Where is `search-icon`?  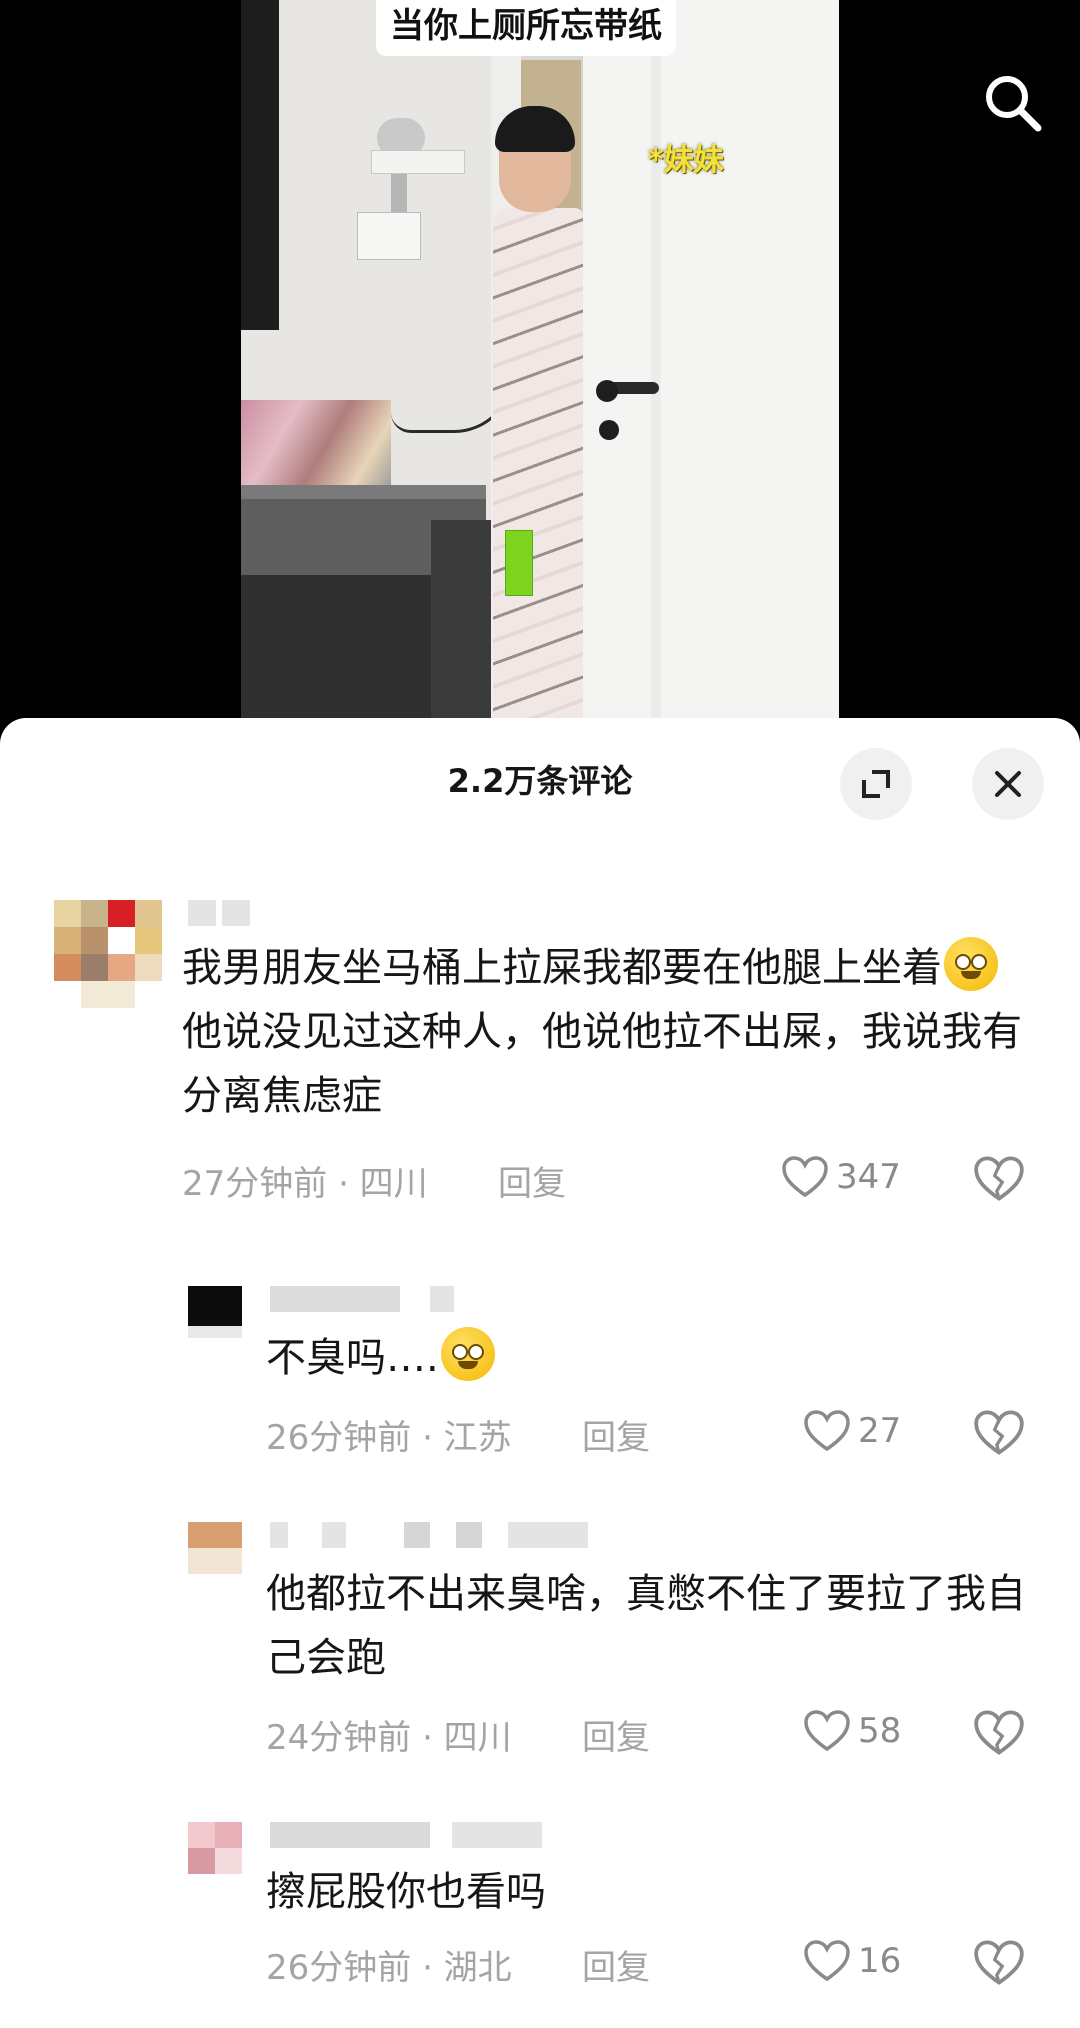 search-icon is located at coordinates (1014, 104).